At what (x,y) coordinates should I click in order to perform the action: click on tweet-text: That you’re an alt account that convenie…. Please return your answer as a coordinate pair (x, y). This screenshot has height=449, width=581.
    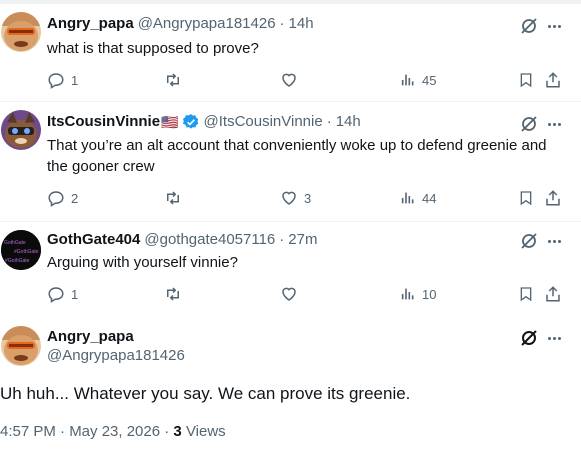
    Looking at the image, I should click on (297, 156).